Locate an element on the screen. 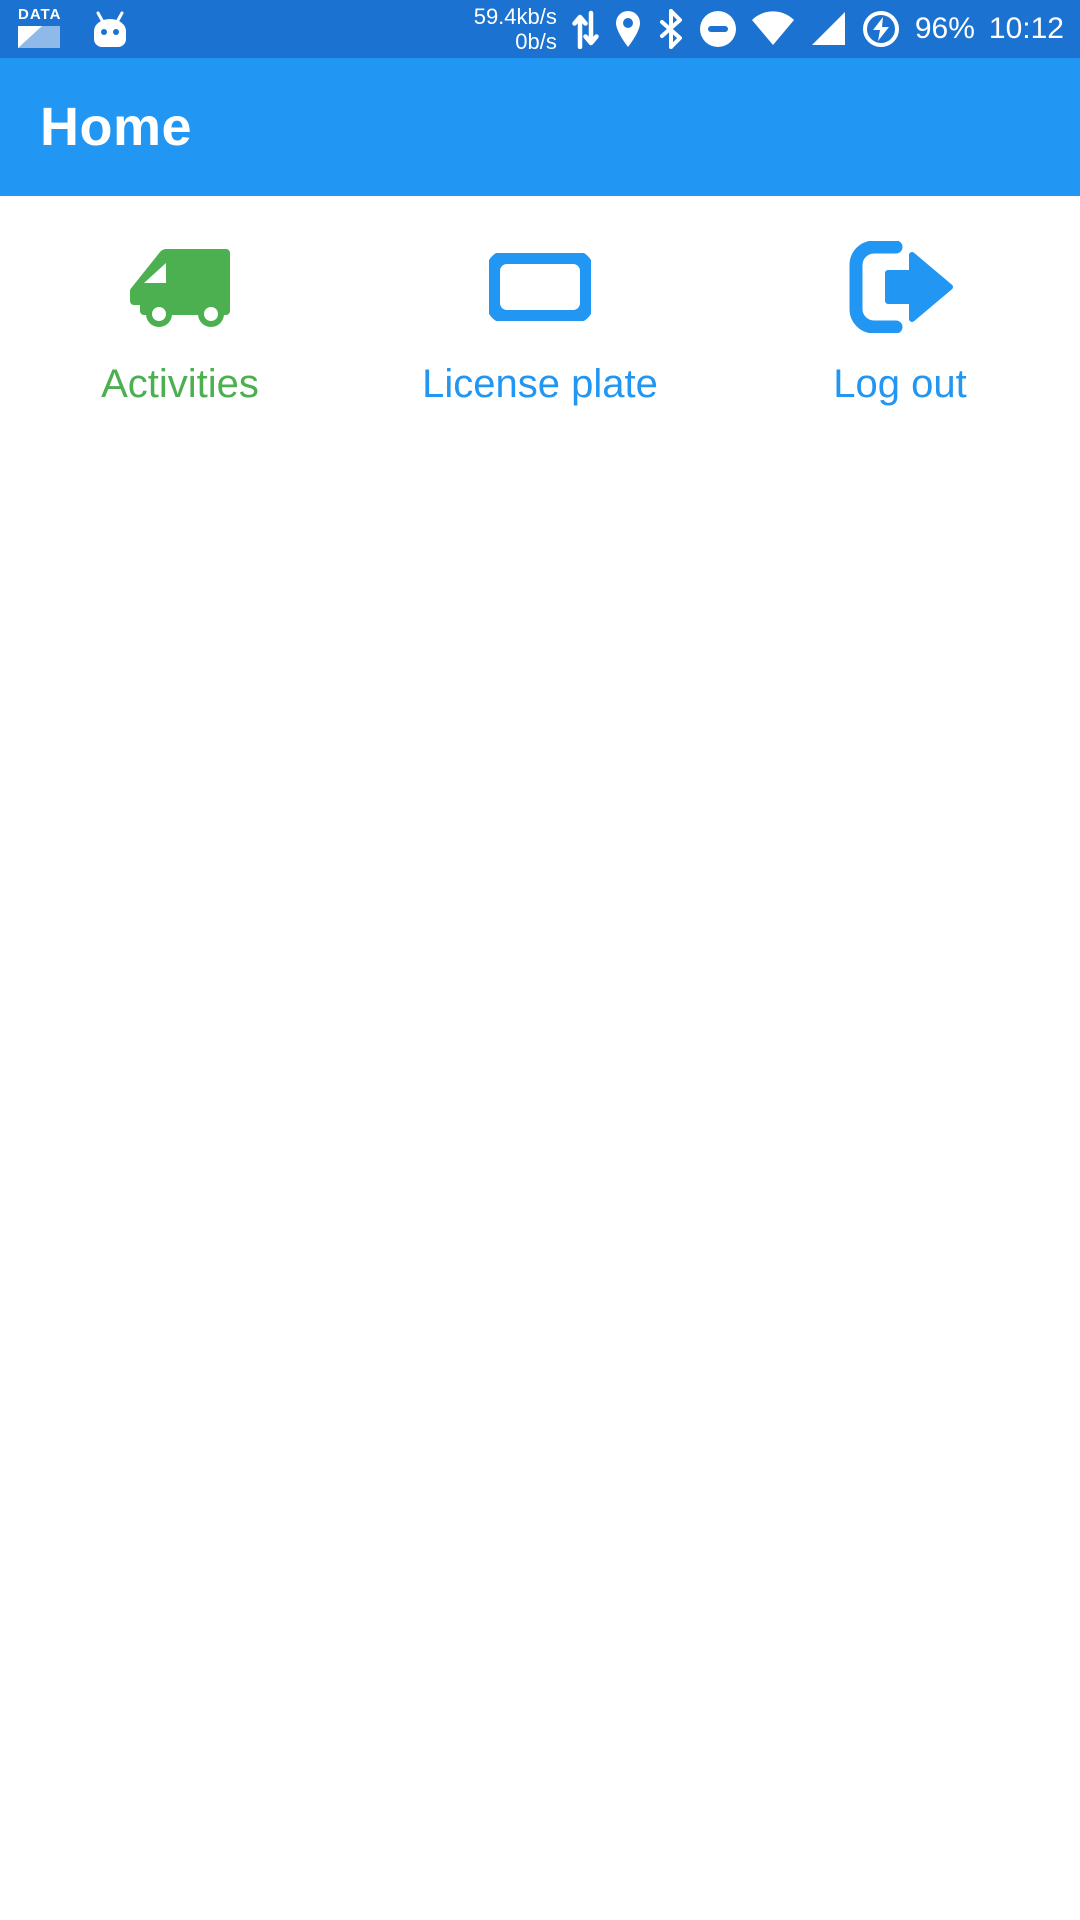  status-bar-right-icons: 59.4kb/s 0b/s 96% 10:12 is located at coordinates (777, 29).